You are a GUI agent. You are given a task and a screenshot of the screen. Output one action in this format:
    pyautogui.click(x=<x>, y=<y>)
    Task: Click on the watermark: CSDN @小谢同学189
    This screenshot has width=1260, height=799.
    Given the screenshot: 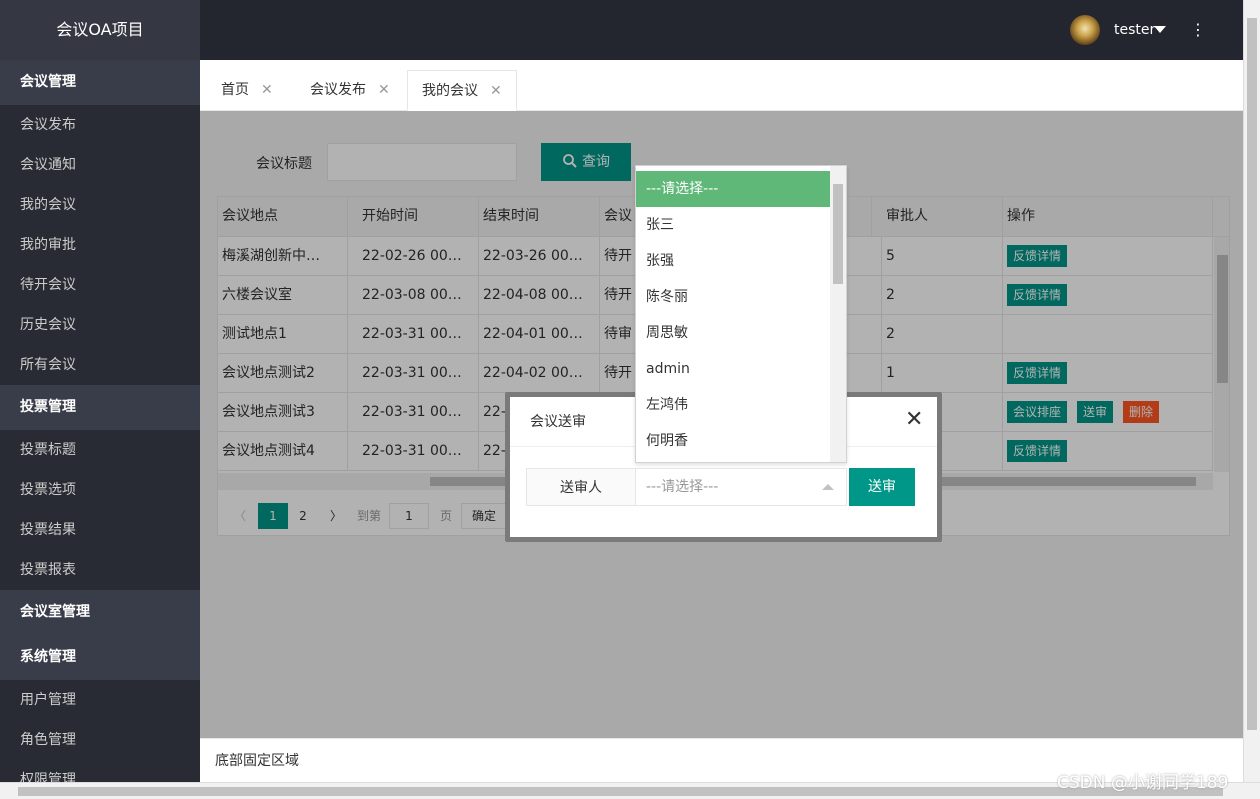 What is the action you would take?
    pyautogui.click(x=1143, y=783)
    